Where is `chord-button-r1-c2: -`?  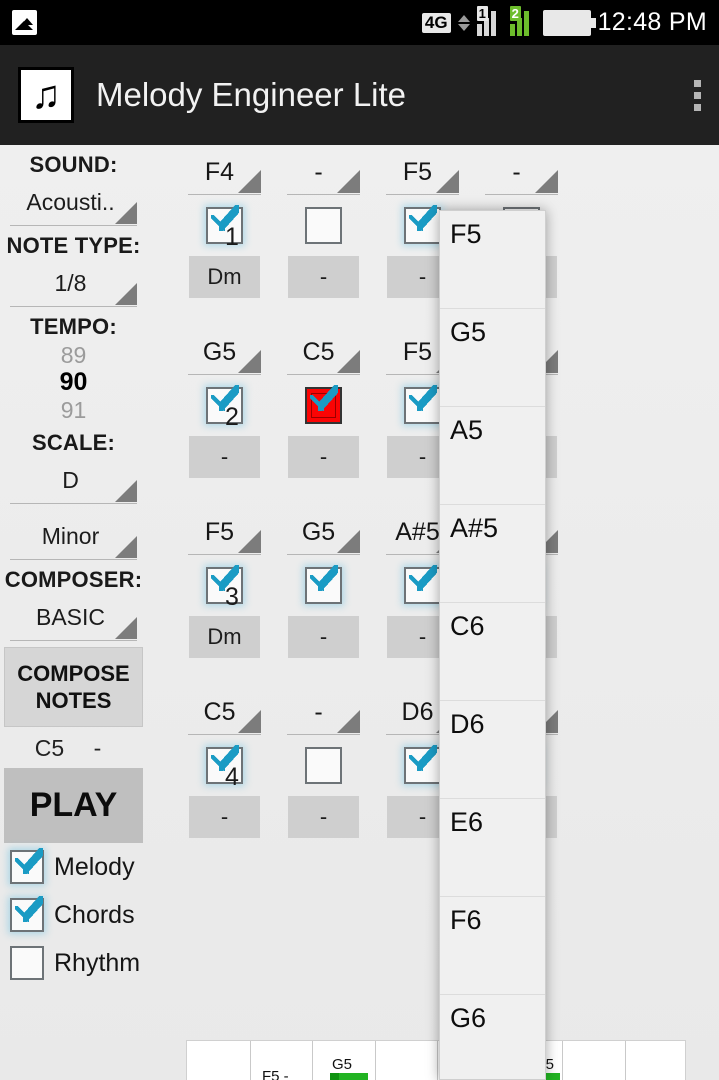 chord-button-r1-c2: - is located at coordinates (323, 277).